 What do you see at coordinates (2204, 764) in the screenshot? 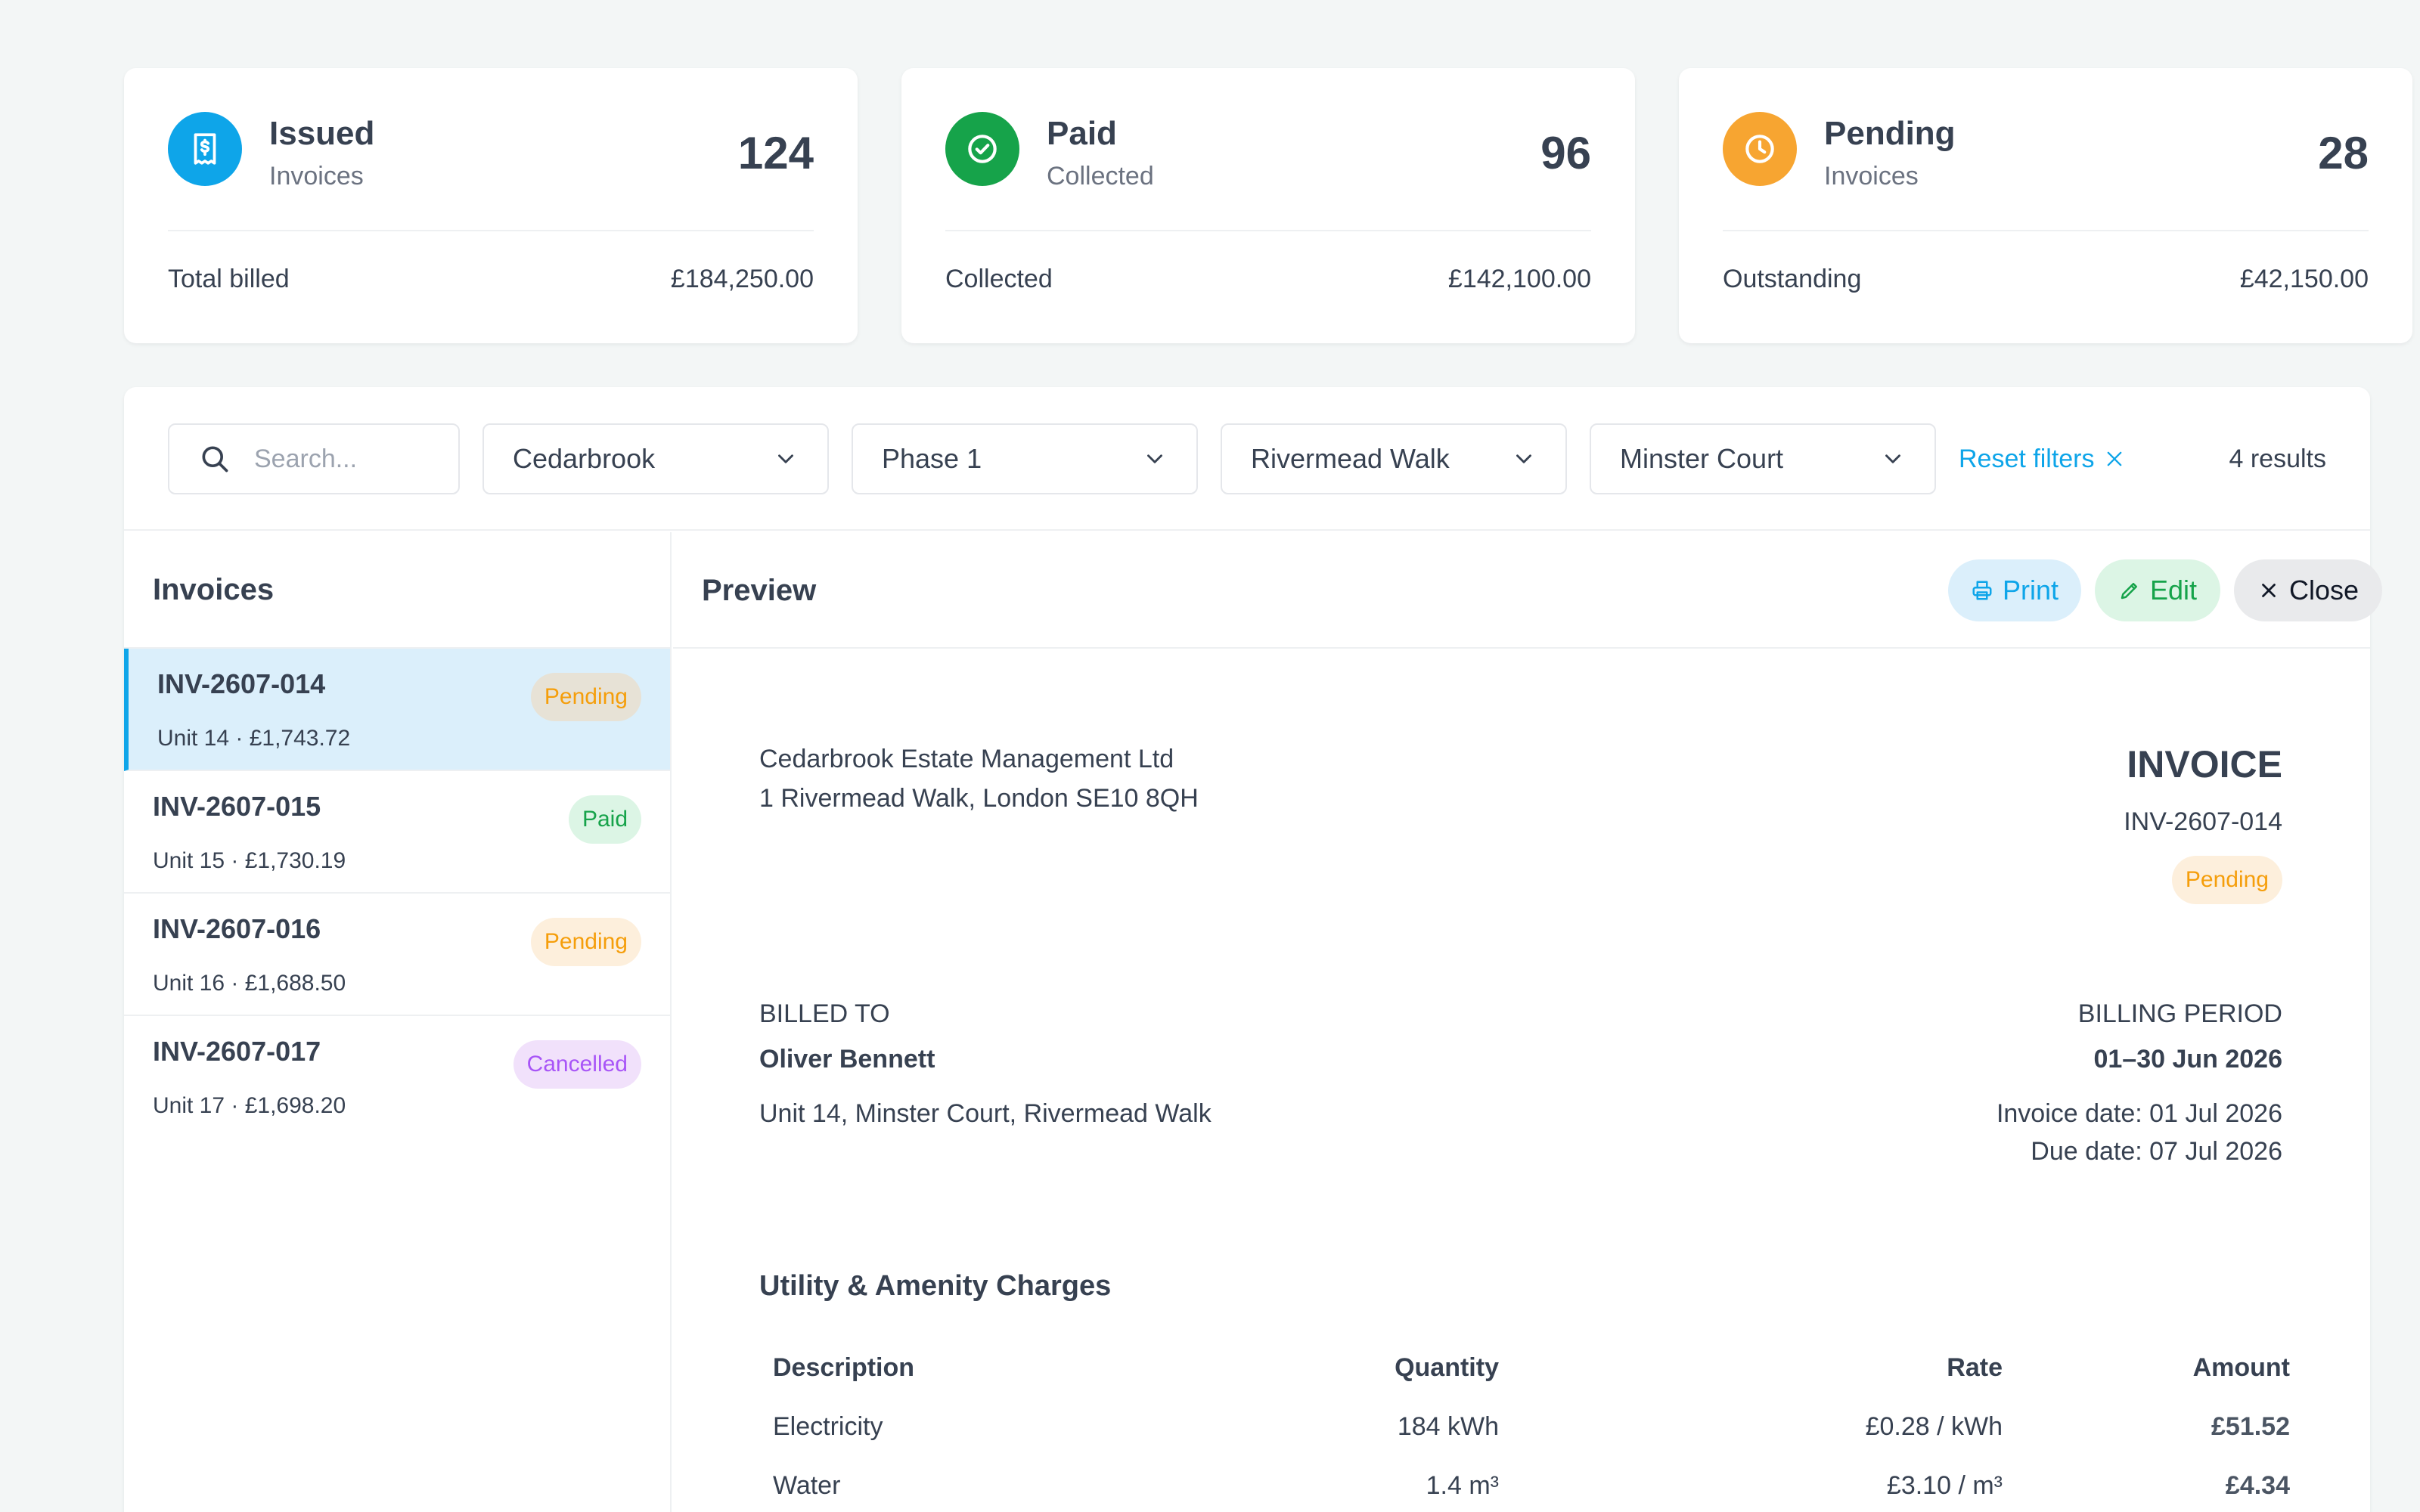
I see `invoice-heading: INVOICE` at bounding box center [2204, 764].